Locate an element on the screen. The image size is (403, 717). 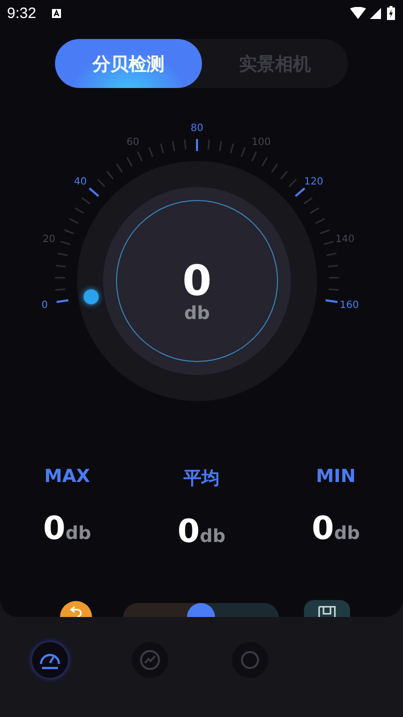
scale-label: 80 is located at coordinates (197, 128).